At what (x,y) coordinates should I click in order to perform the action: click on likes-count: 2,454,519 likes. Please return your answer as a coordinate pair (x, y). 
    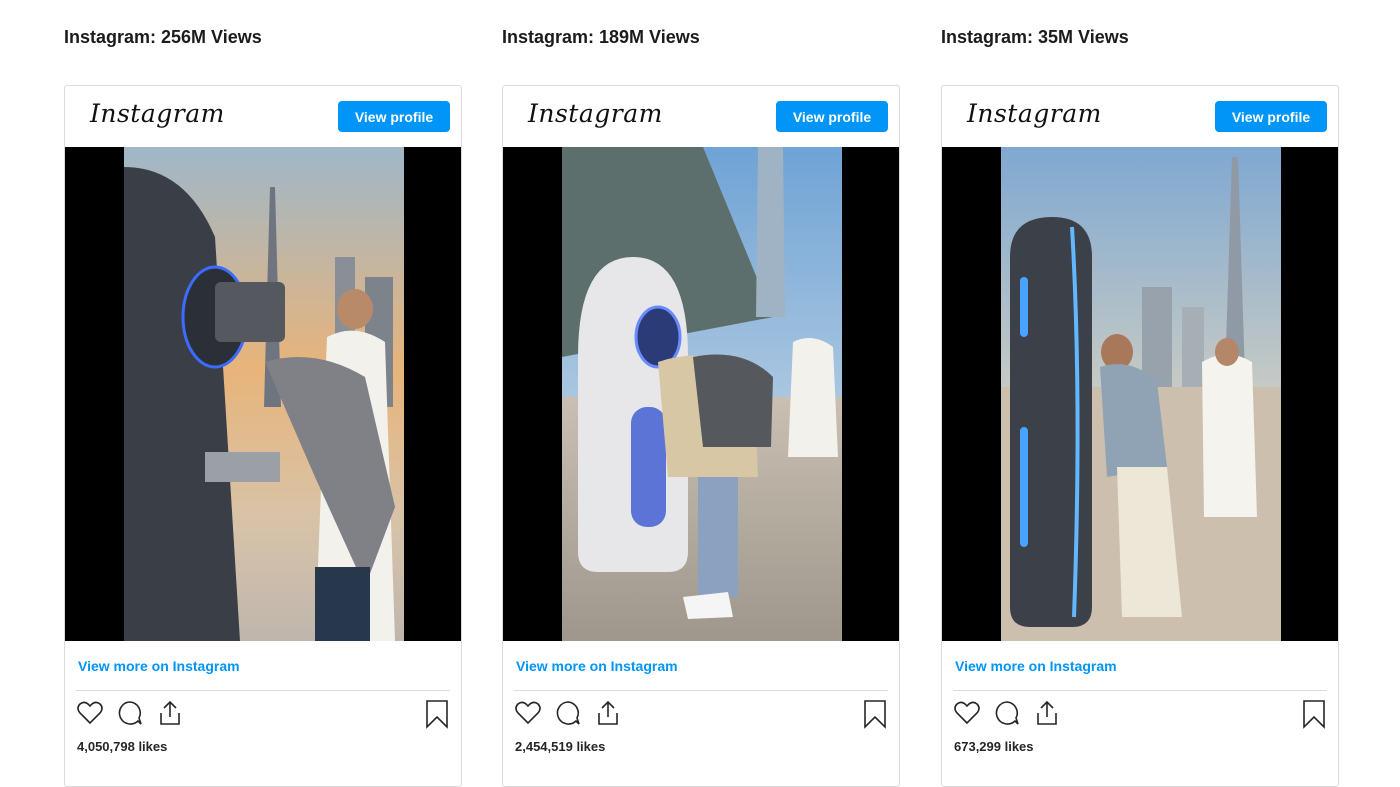
    Looking at the image, I should click on (560, 746).